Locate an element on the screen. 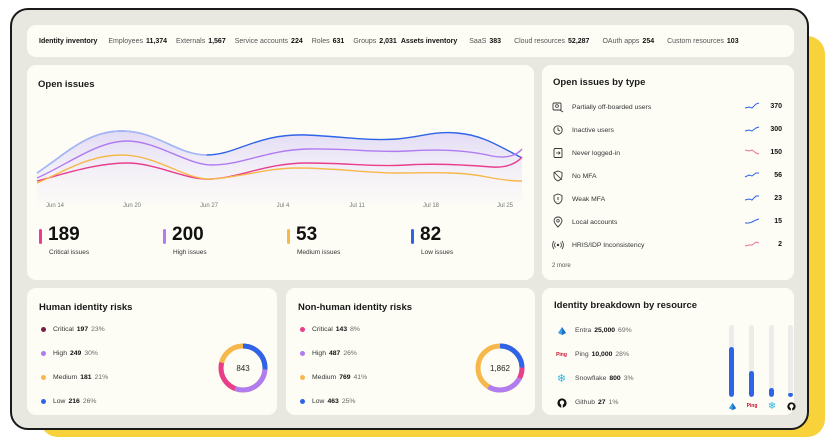 The image size is (825, 437). issue-type-row: Never logged-in 150 is located at coordinates (667, 154).